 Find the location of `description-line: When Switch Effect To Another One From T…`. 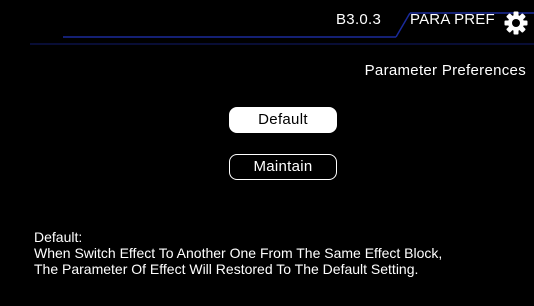

description-line: When Switch Effect To Another One From T… is located at coordinates (238, 253).